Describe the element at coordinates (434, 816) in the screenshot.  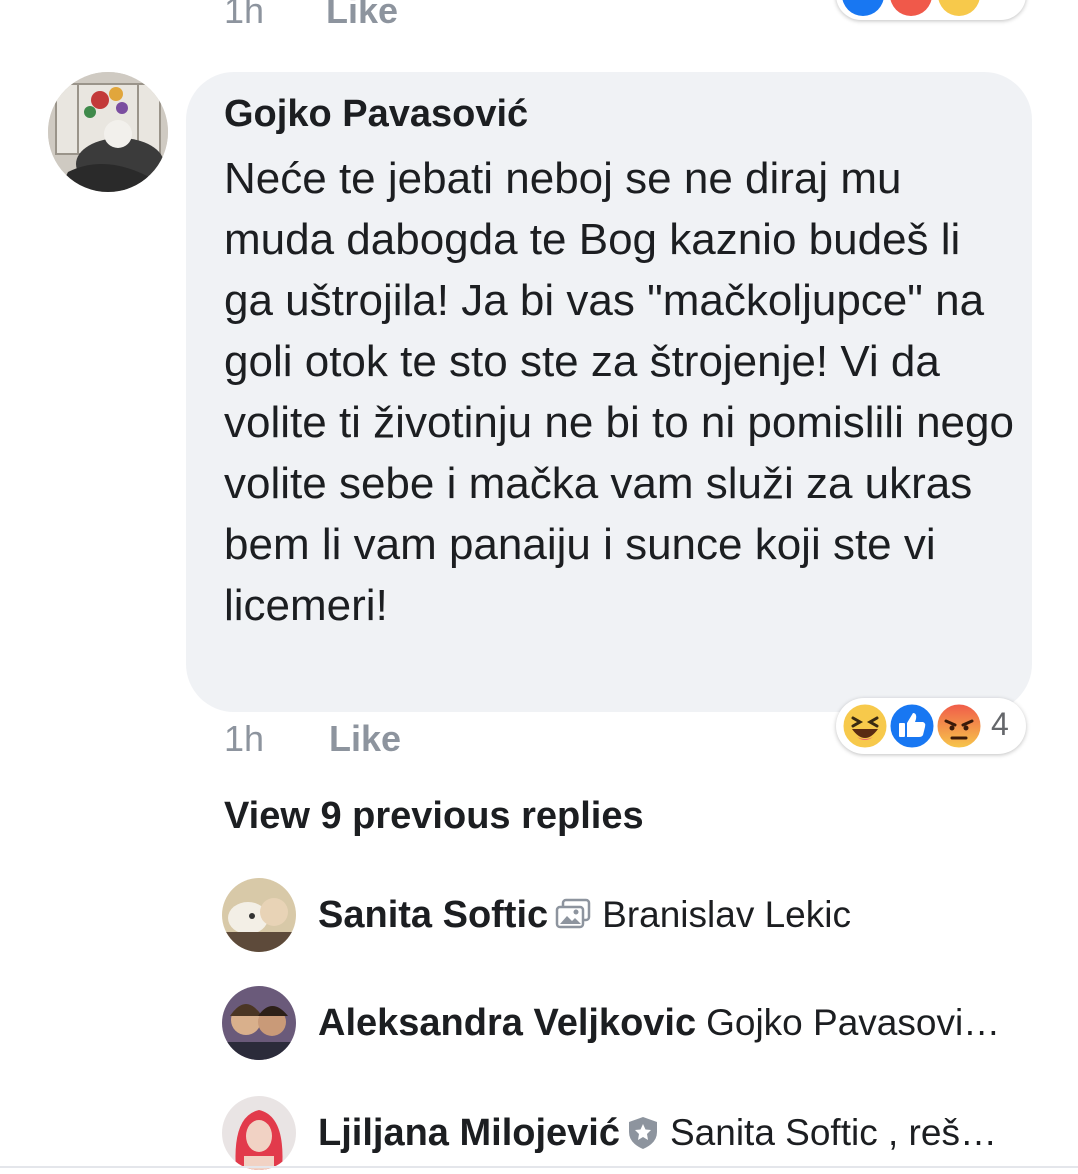
I see `view-previous-replies-link: View 9 previous replies` at that location.